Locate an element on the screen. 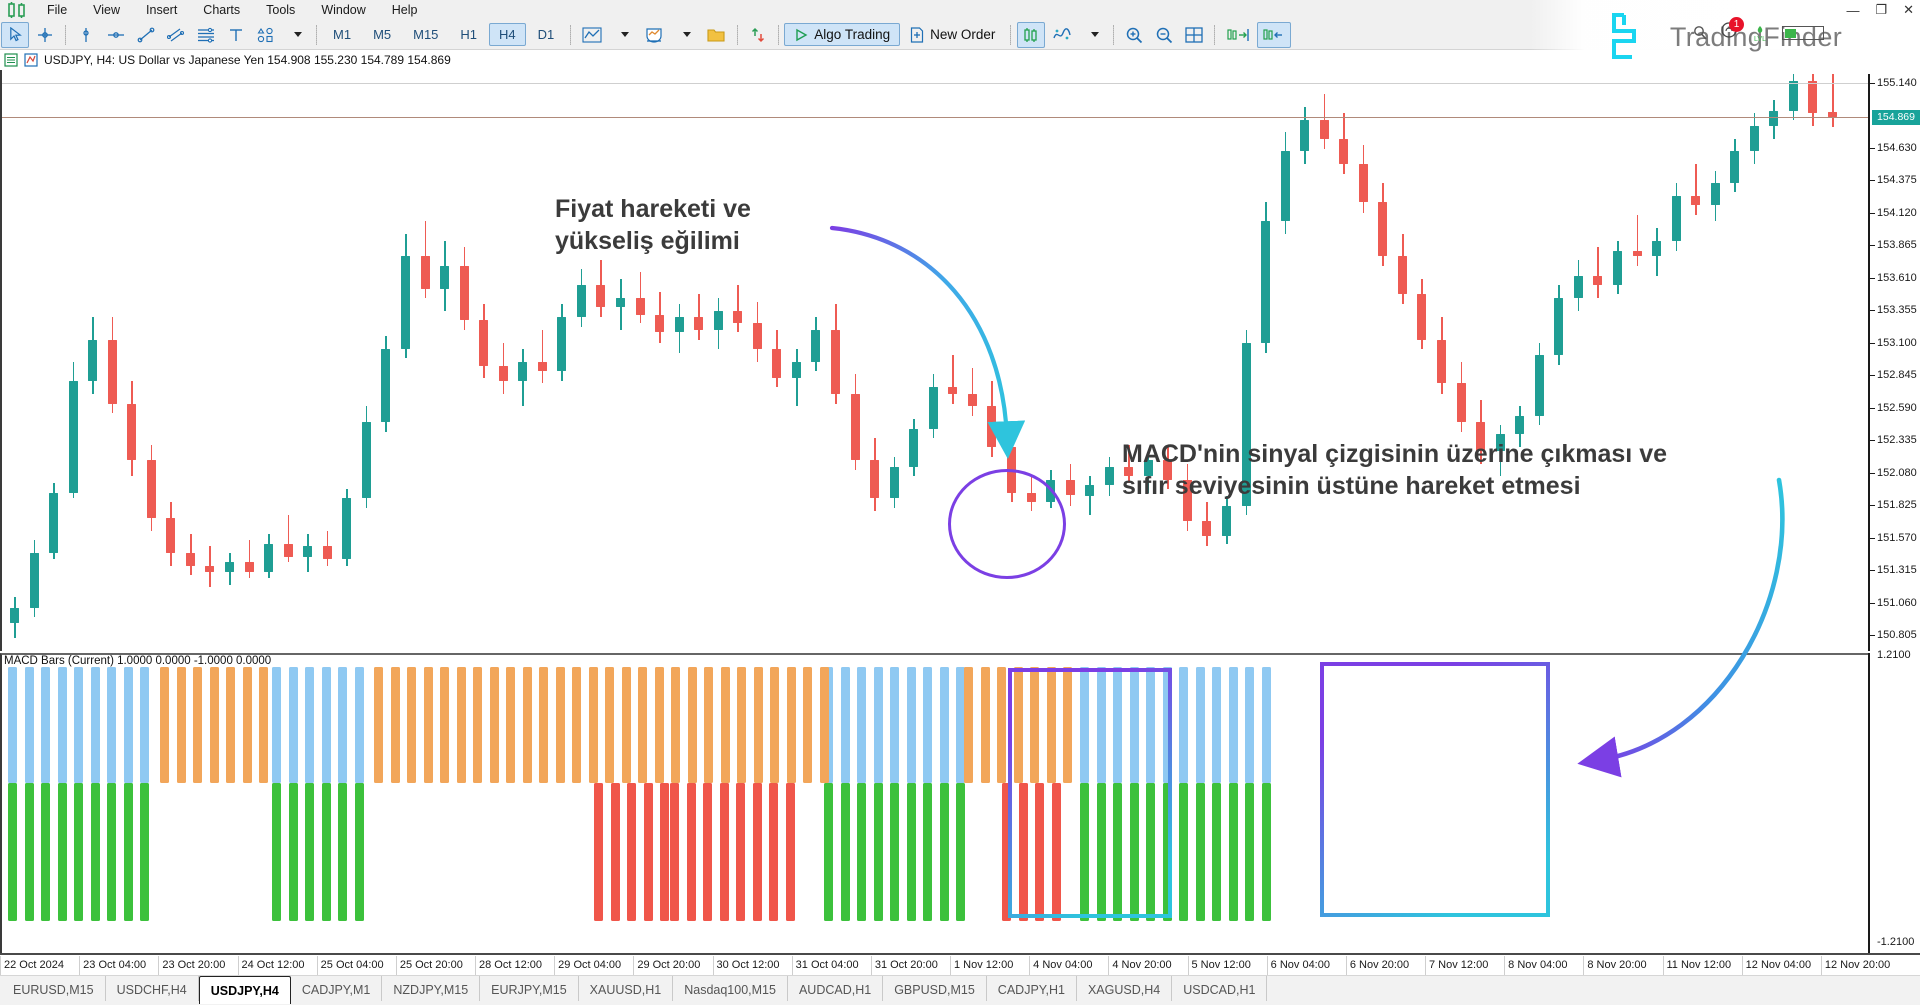 The image size is (1920, 1005). tab-cadjpy-h1: CADJPY,H1 is located at coordinates (1032, 988).